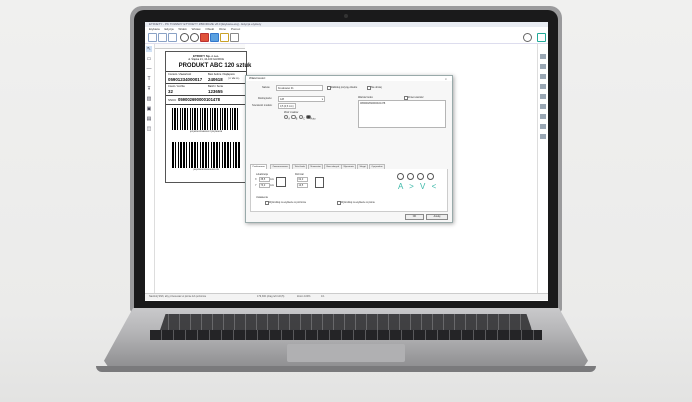  Describe the element at coordinates (199, 99) in the screenshot. I see `sscc-value: 059002690000101478` at that location.